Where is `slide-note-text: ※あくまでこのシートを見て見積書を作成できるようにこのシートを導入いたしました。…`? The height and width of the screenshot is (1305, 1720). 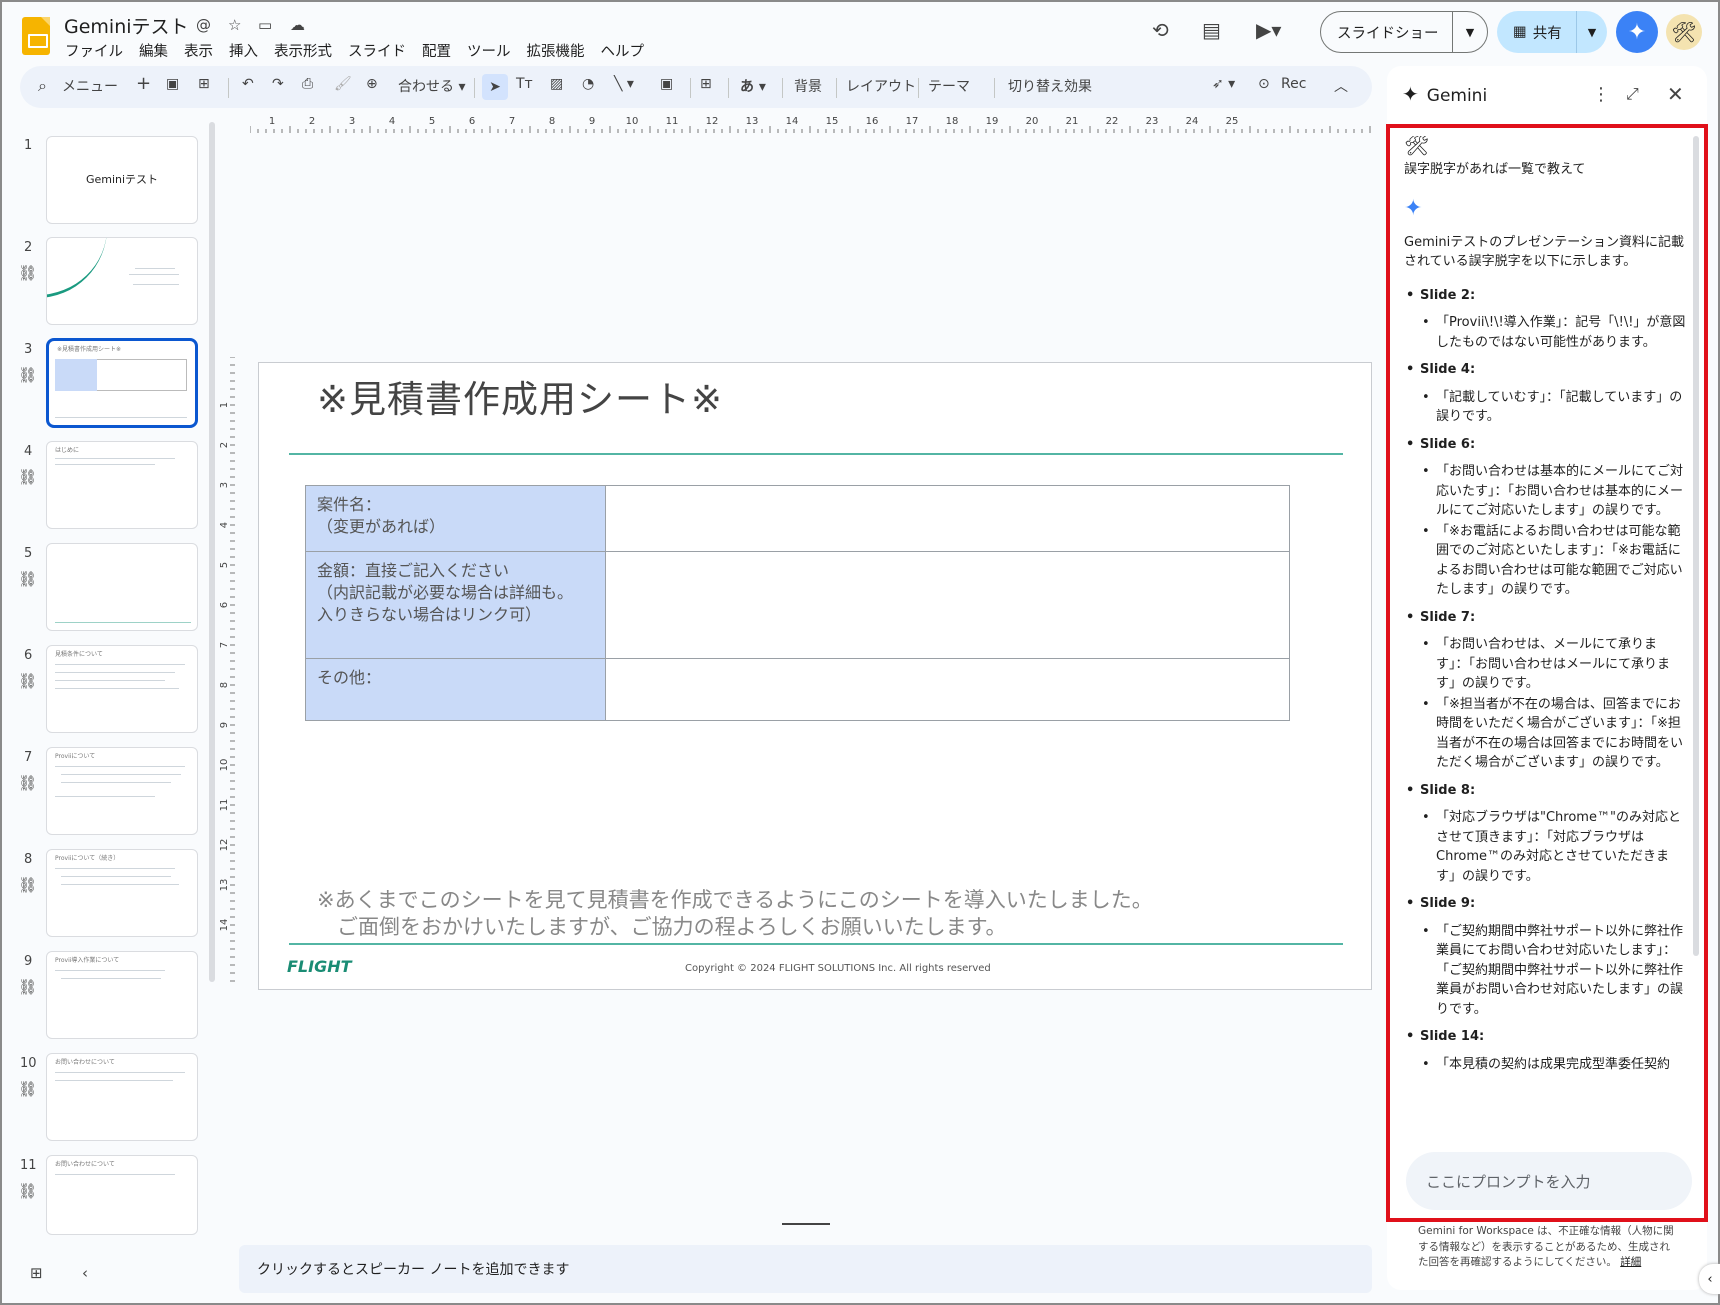 slide-note-text: ※あくまでこのシートを見て見積書を作成できるようにこのシートを導入いたしました。… is located at coordinates (735, 914).